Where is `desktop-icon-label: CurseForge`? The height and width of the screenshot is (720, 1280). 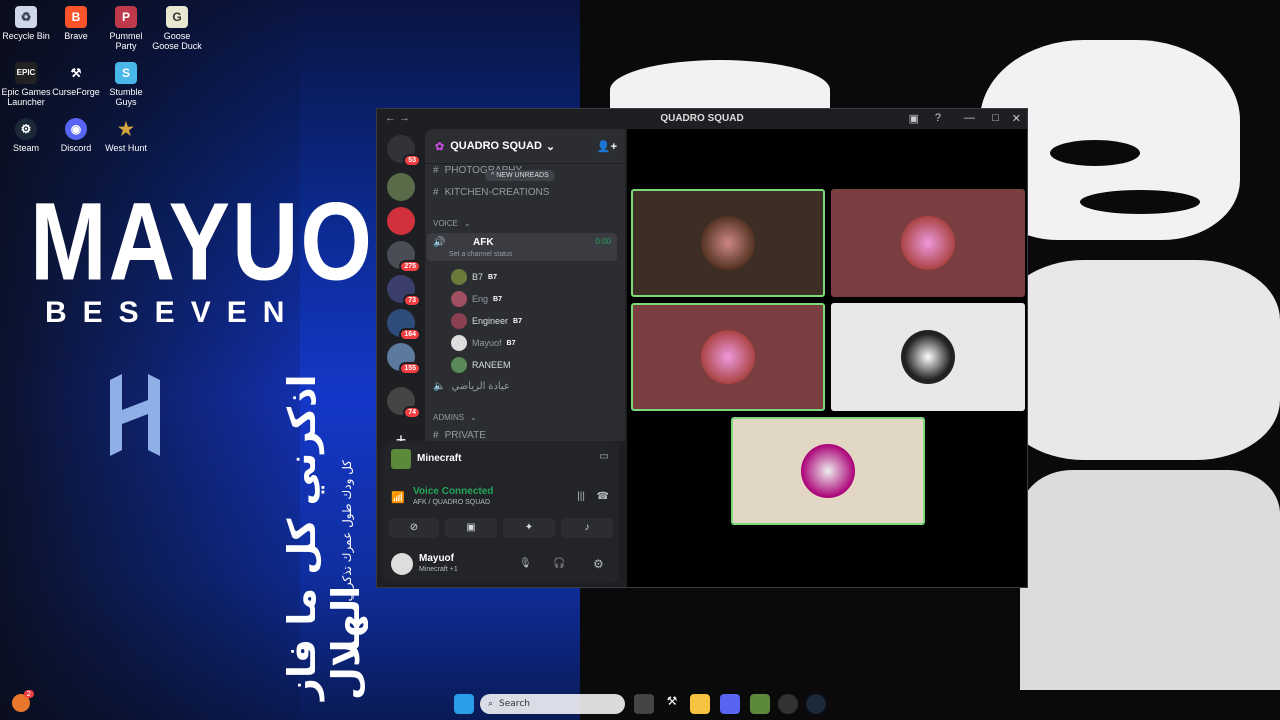 desktop-icon-label: CurseForge is located at coordinates (76, 92).